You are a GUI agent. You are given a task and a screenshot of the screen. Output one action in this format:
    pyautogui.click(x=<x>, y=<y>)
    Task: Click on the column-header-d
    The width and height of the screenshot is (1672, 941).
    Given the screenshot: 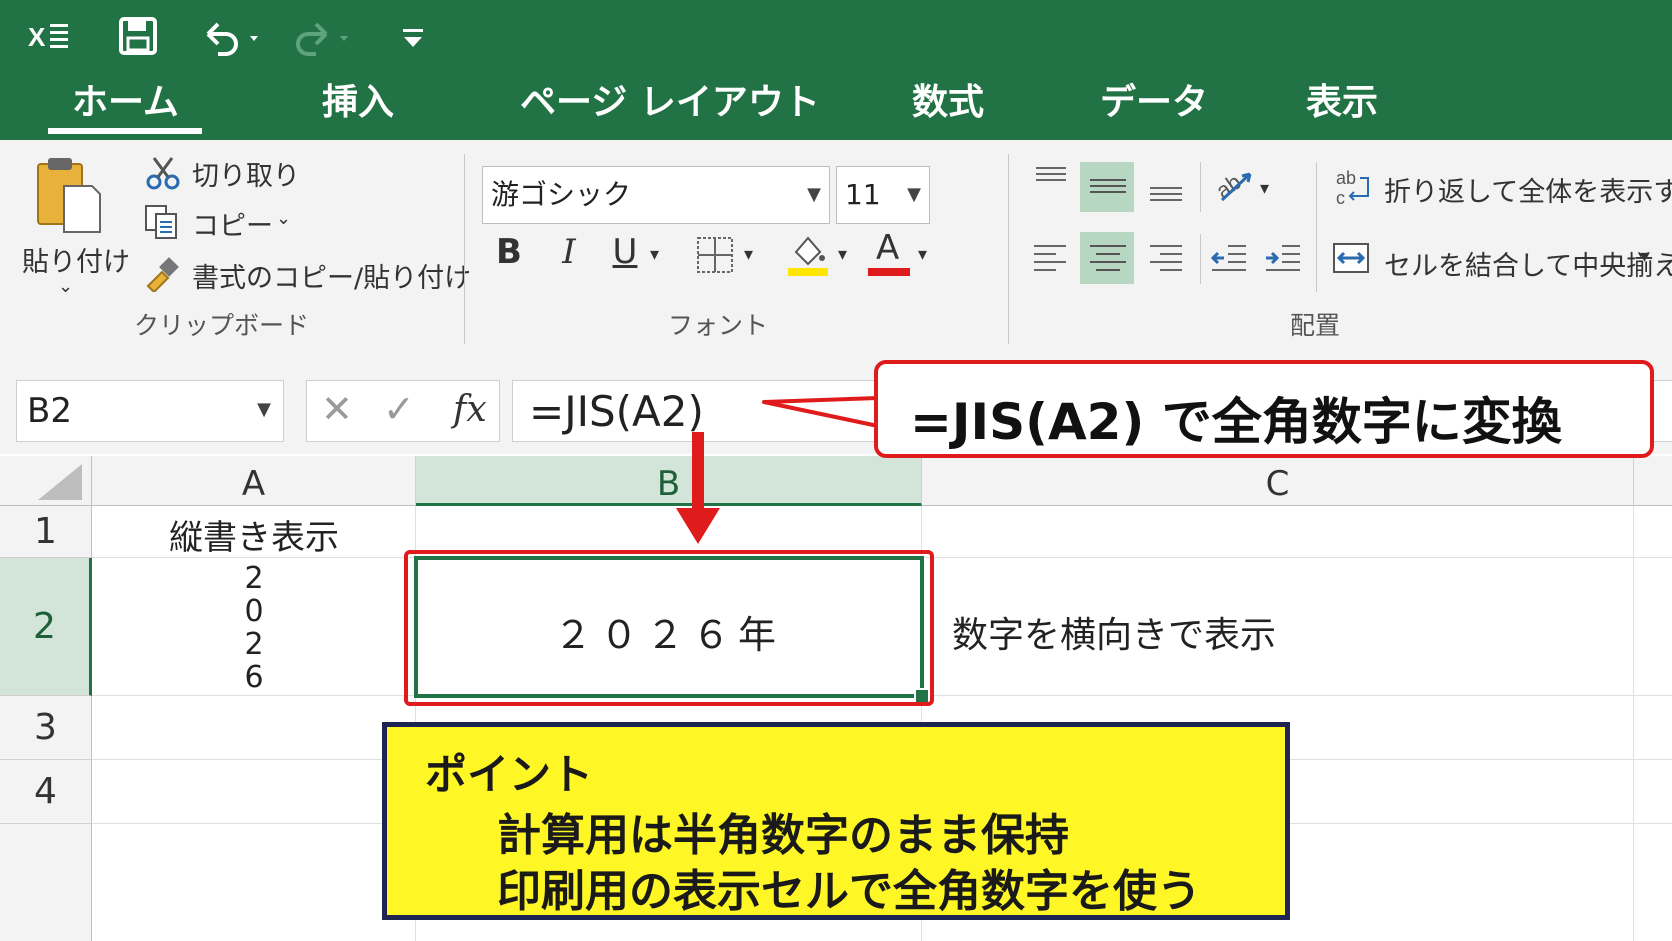 What is the action you would take?
    pyautogui.click(x=1653, y=481)
    